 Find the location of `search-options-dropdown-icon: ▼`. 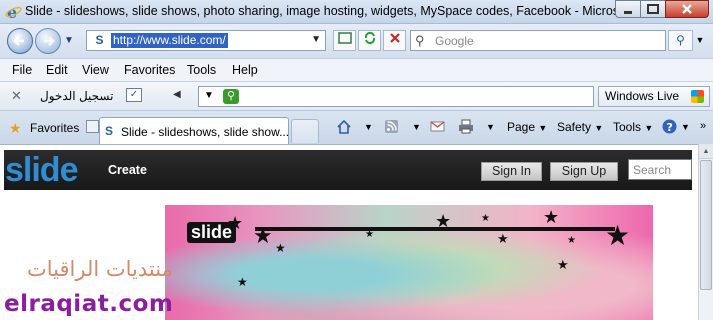

search-options-dropdown-icon: ▼ is located at coordinates (700, 40).